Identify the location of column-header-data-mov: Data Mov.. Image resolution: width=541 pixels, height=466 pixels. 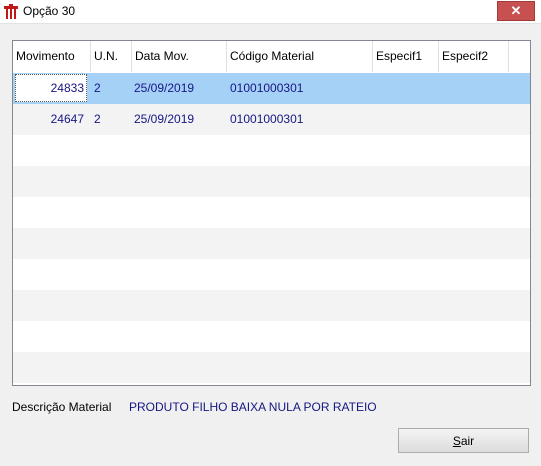
(179, 56).